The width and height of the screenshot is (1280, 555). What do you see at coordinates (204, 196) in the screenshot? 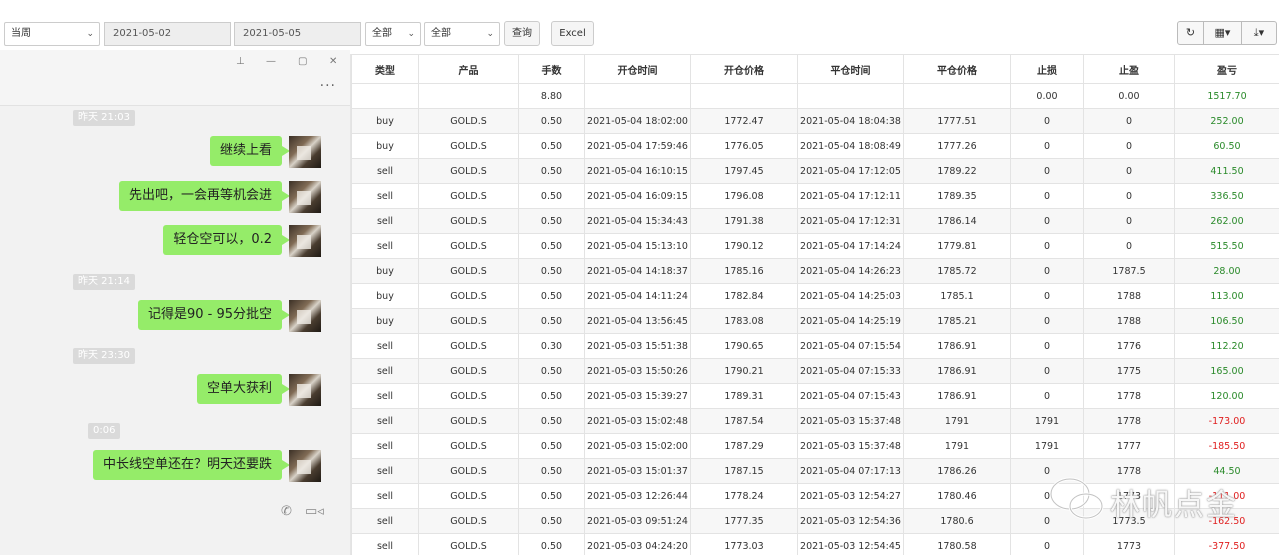
I see `message-bubble: 先出吧，一会再等机会进` at bounding box center [204, 196].